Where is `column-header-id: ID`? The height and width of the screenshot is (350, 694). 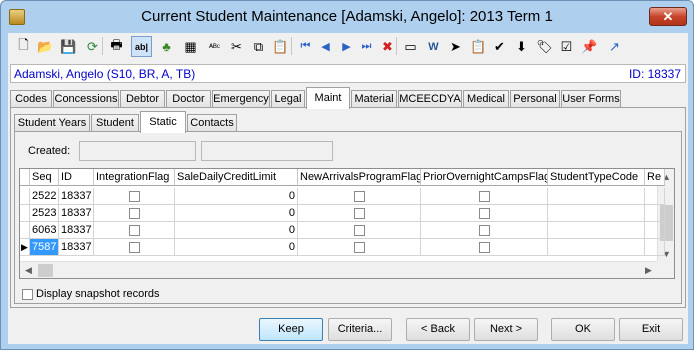
column-header-id: ID is located at coordinates (76, 177).